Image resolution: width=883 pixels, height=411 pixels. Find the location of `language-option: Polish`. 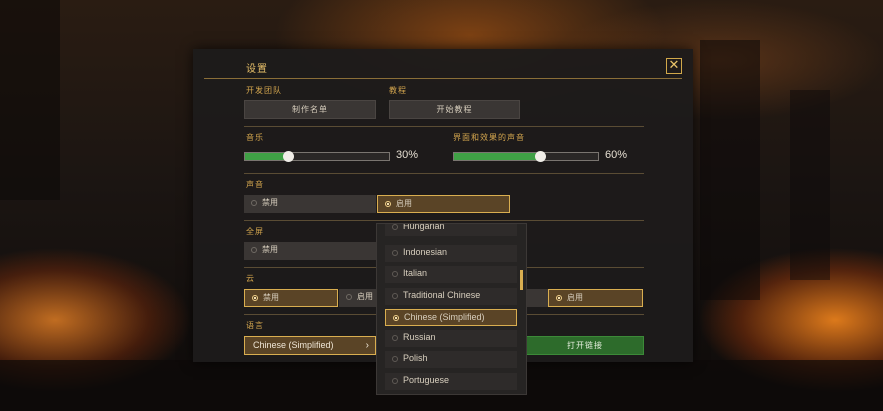

language-option: Polish is located at coordinates (451, 359).